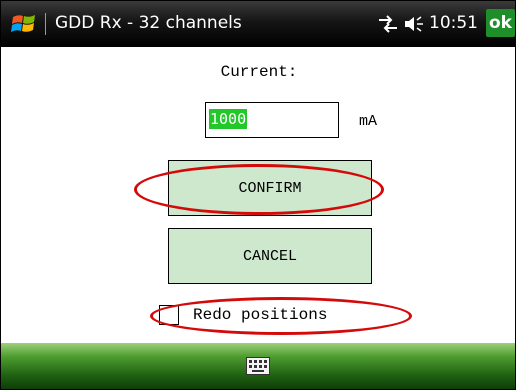  I want to click on unit-label: mA, so click(368, 121).